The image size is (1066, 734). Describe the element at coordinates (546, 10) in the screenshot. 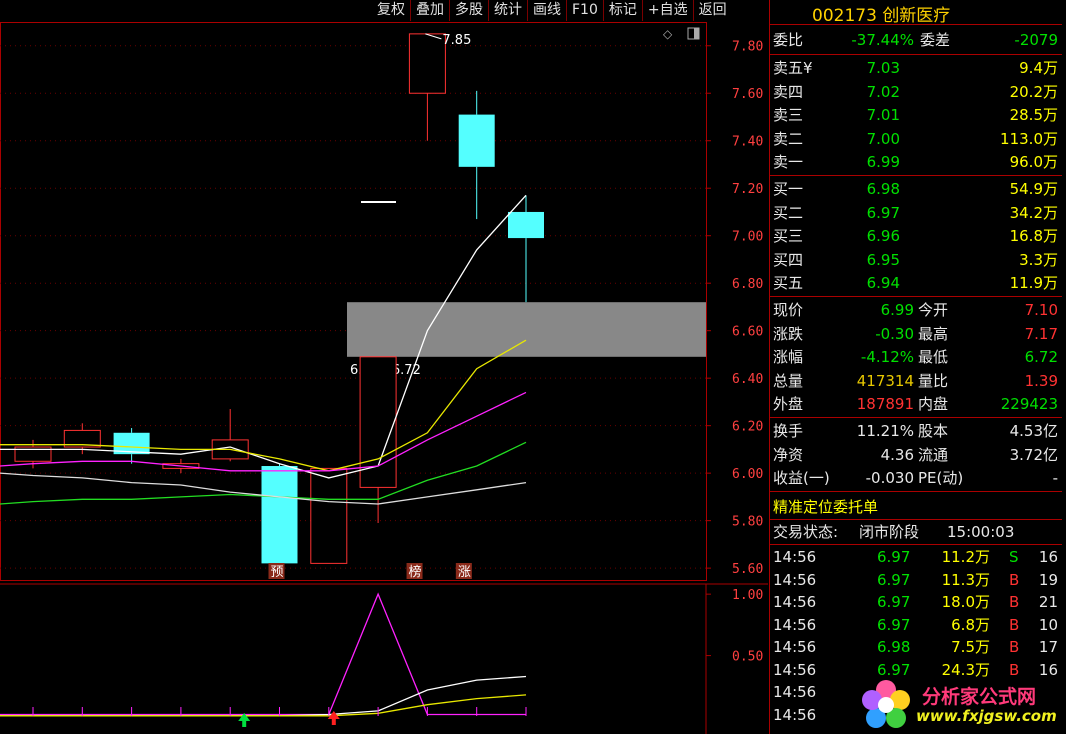

I see `draw-line-button: 画线` at that location.